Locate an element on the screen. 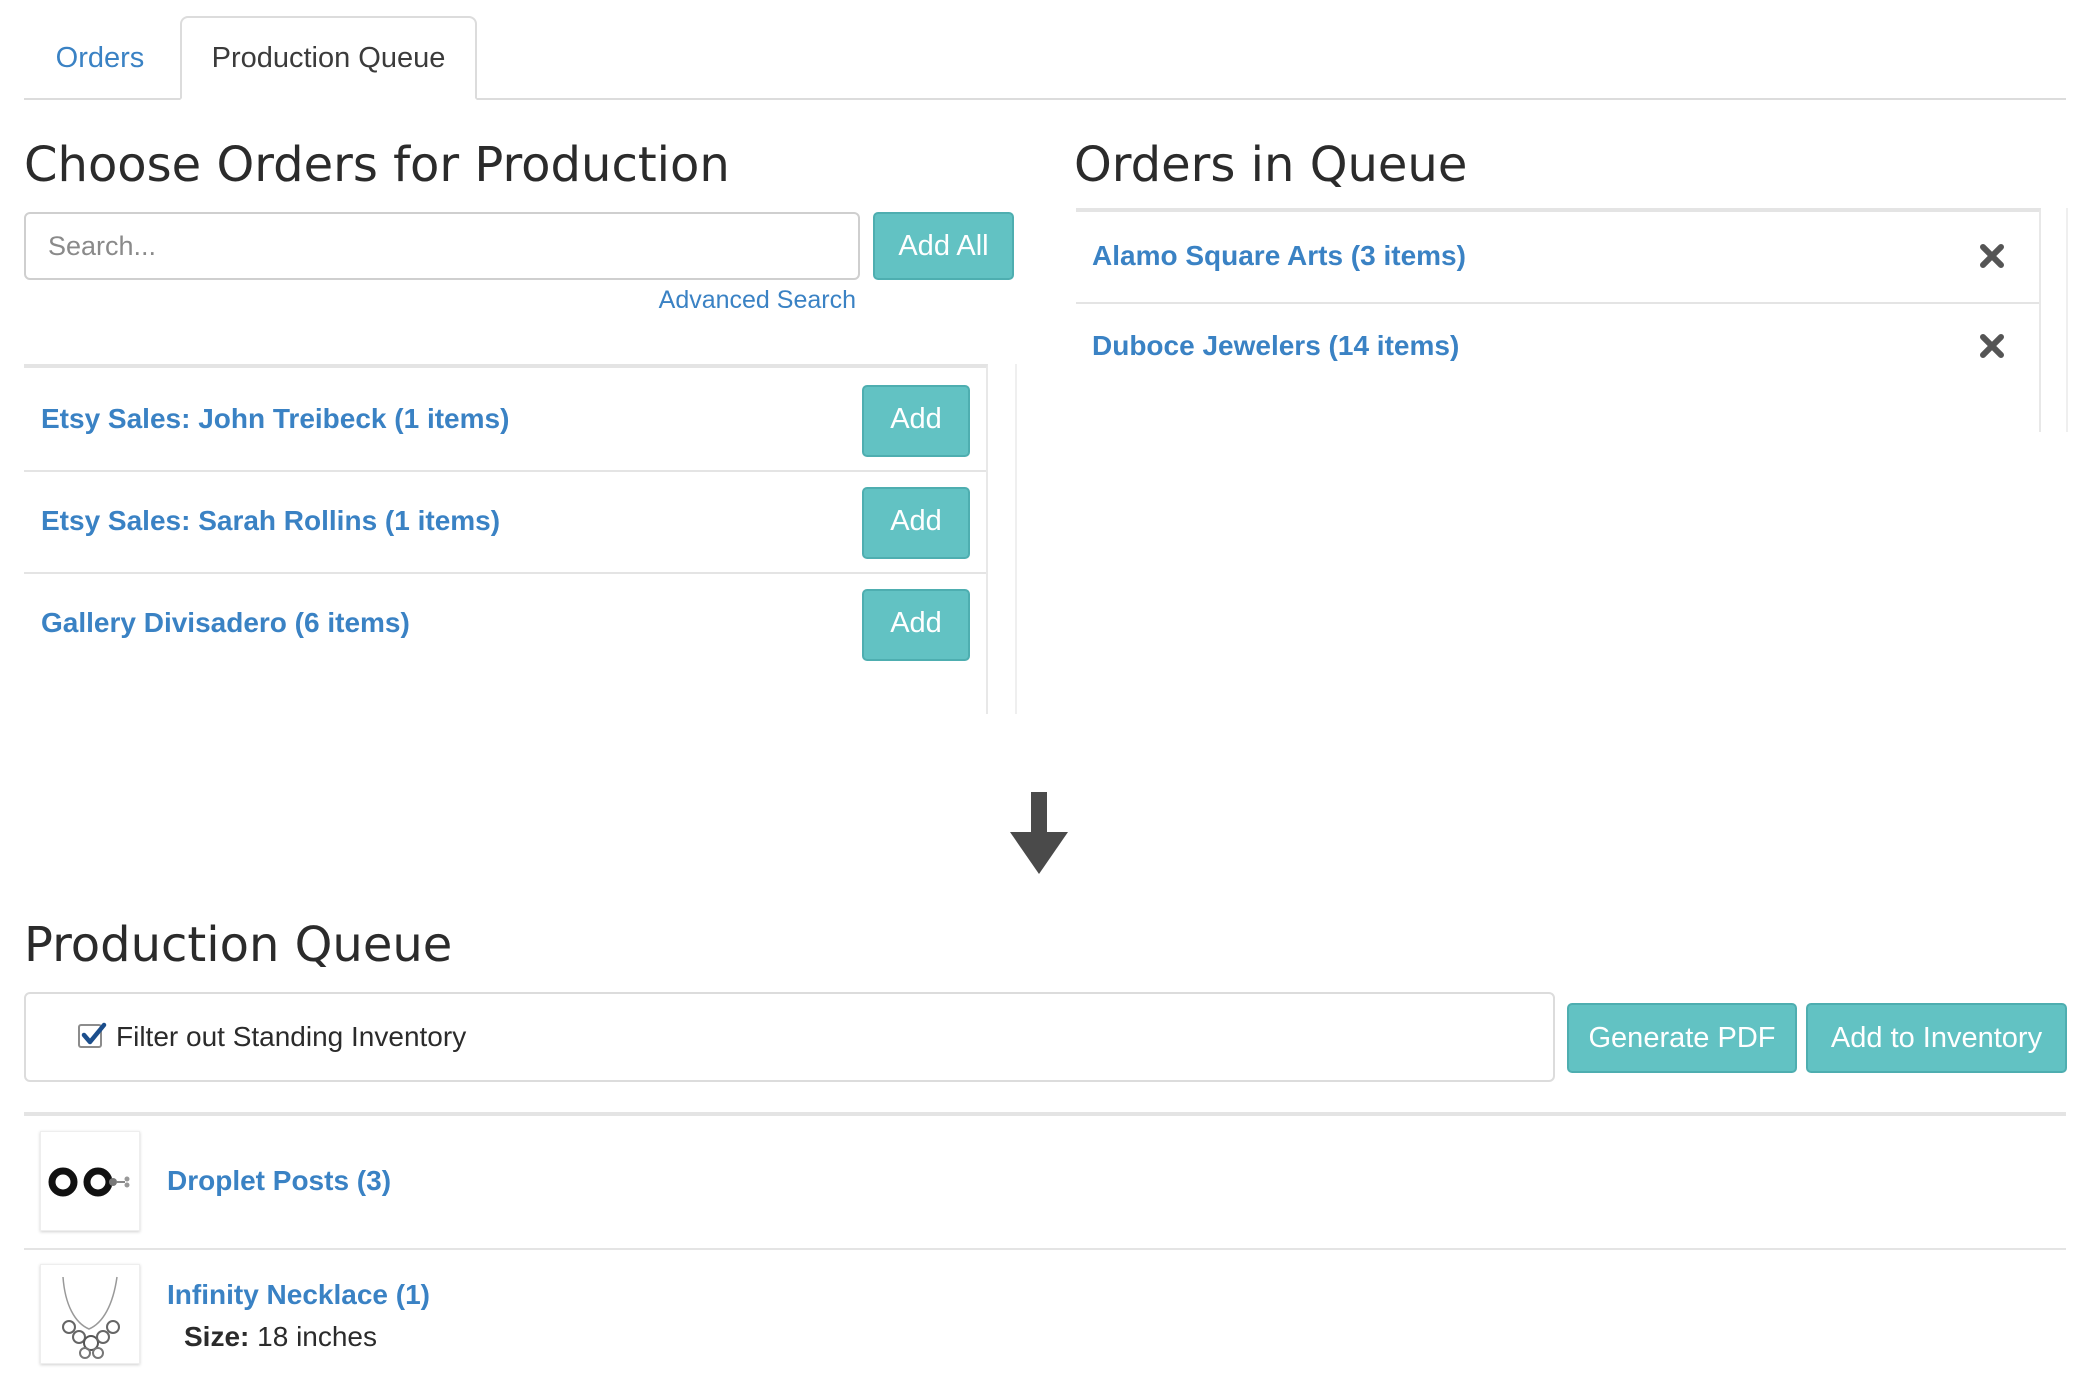  size-label: Size: is located at coordinates (217, 1336).